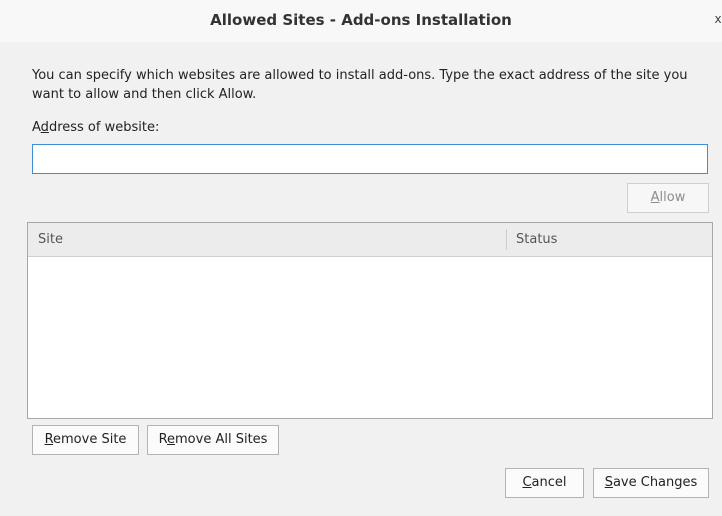 This screenshot has height=516, width=722. What do you see at coordinates (163, 439) in the screenshot?
I see `remove-all-prefix: R` at bounding box center [163, 439].